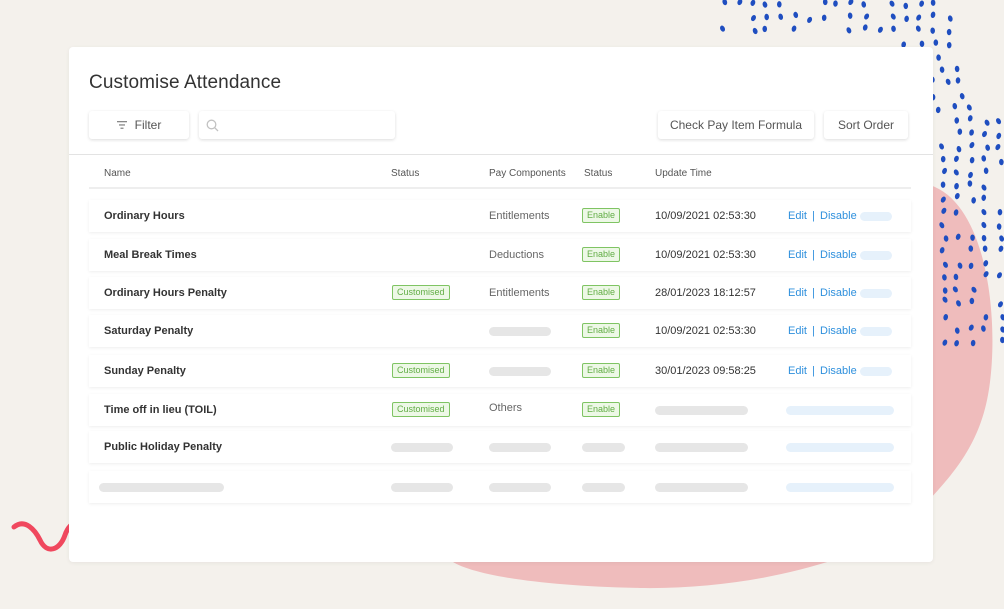 This screenshot has width=1004, height=609. Describe the element at coordinates (705, 371) in the screenshot. I see `row-update-time: 30/01/2023 09:58:25` at that location.